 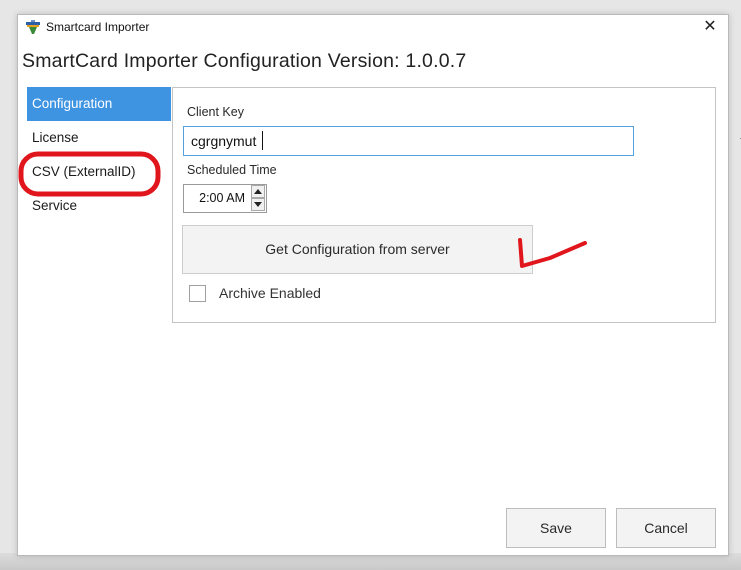 What do you see at coordinates (262, 140) in the screenshot?
I see `text-caret` at bounding box center [262, 140].